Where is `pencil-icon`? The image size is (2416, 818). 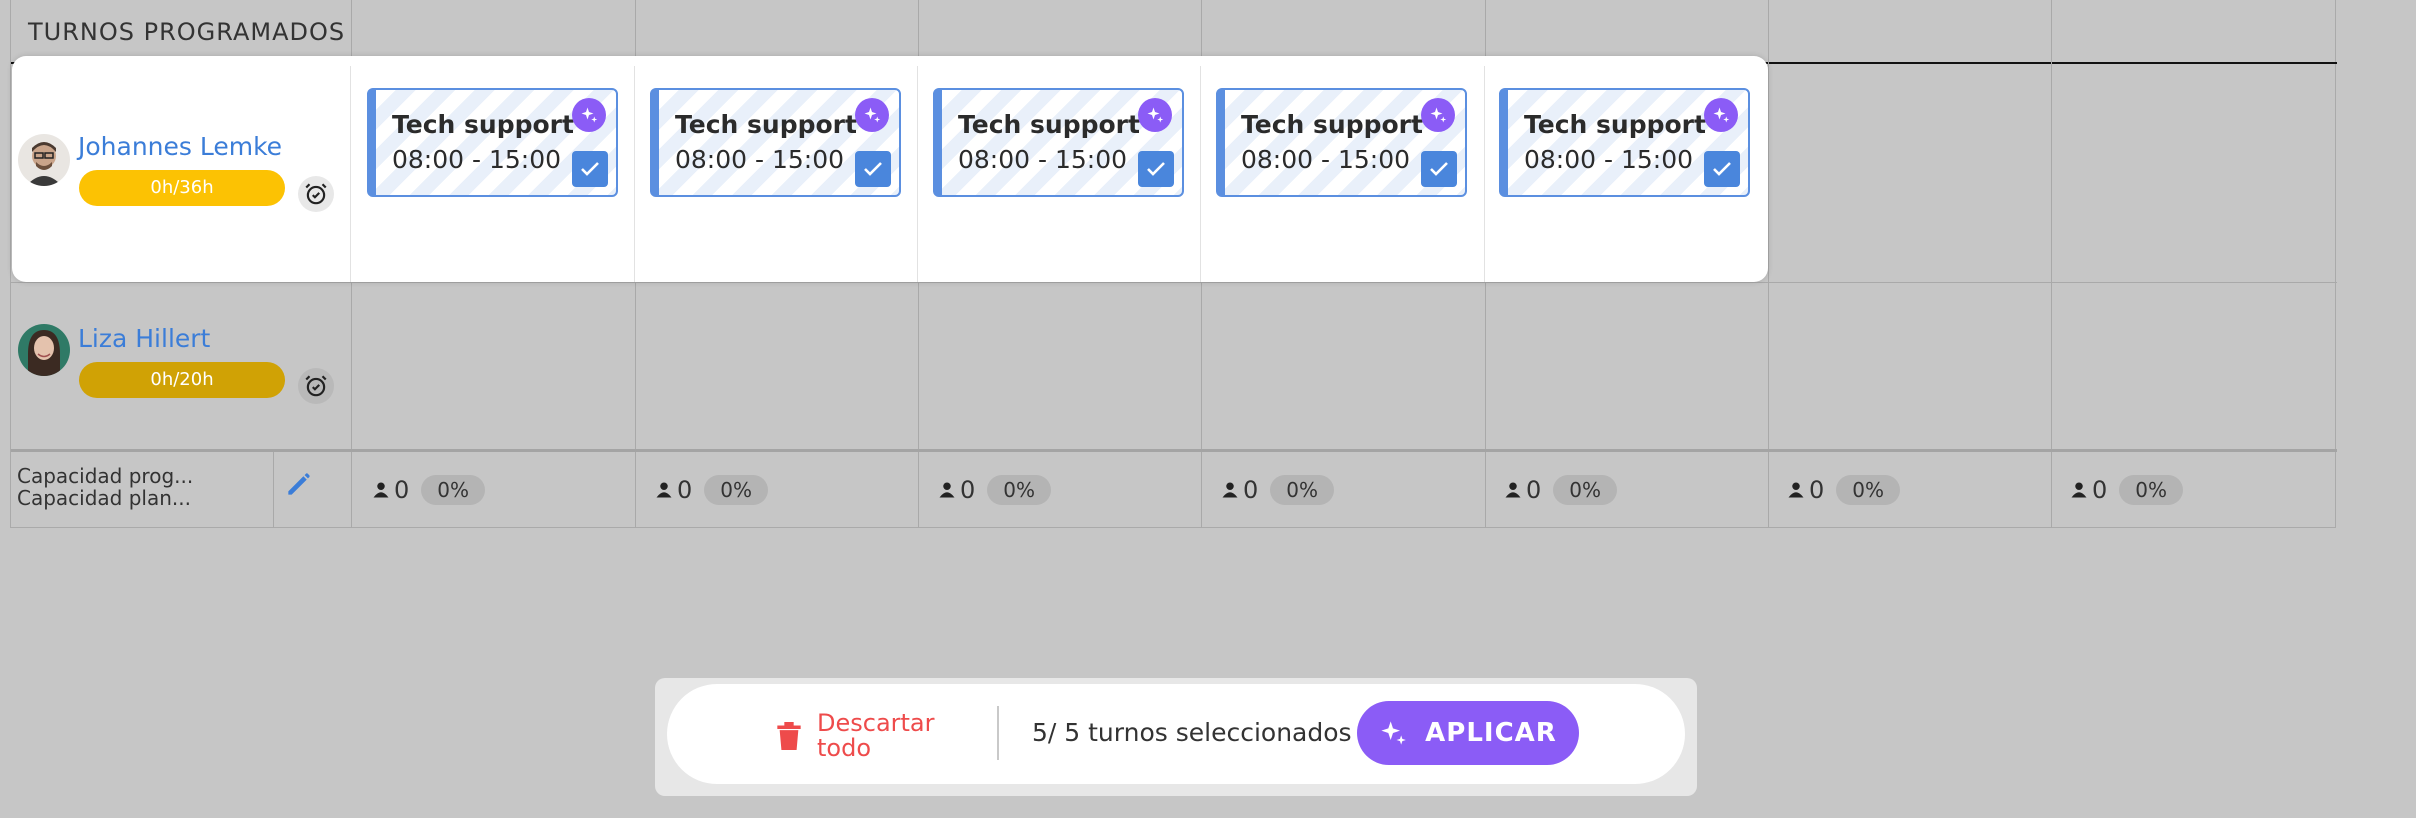
pencil-icon is located at coordinates (299, 484).